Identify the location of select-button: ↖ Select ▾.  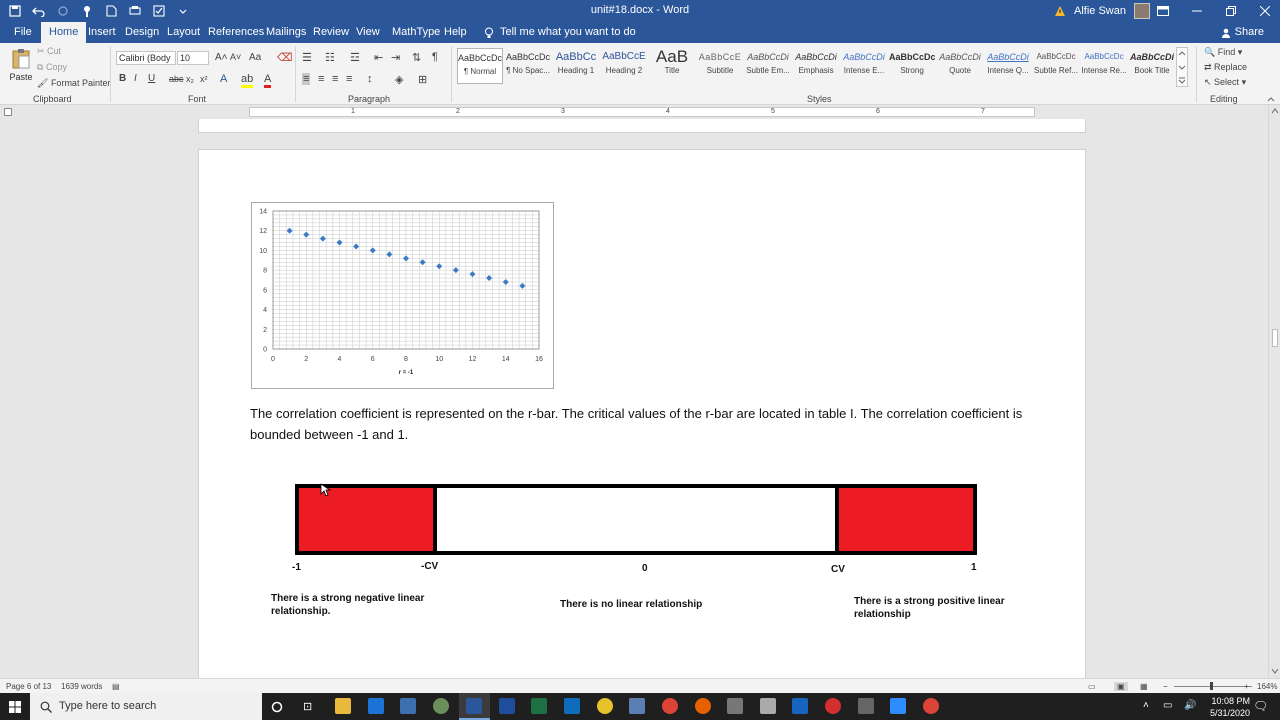
(1225, 82).